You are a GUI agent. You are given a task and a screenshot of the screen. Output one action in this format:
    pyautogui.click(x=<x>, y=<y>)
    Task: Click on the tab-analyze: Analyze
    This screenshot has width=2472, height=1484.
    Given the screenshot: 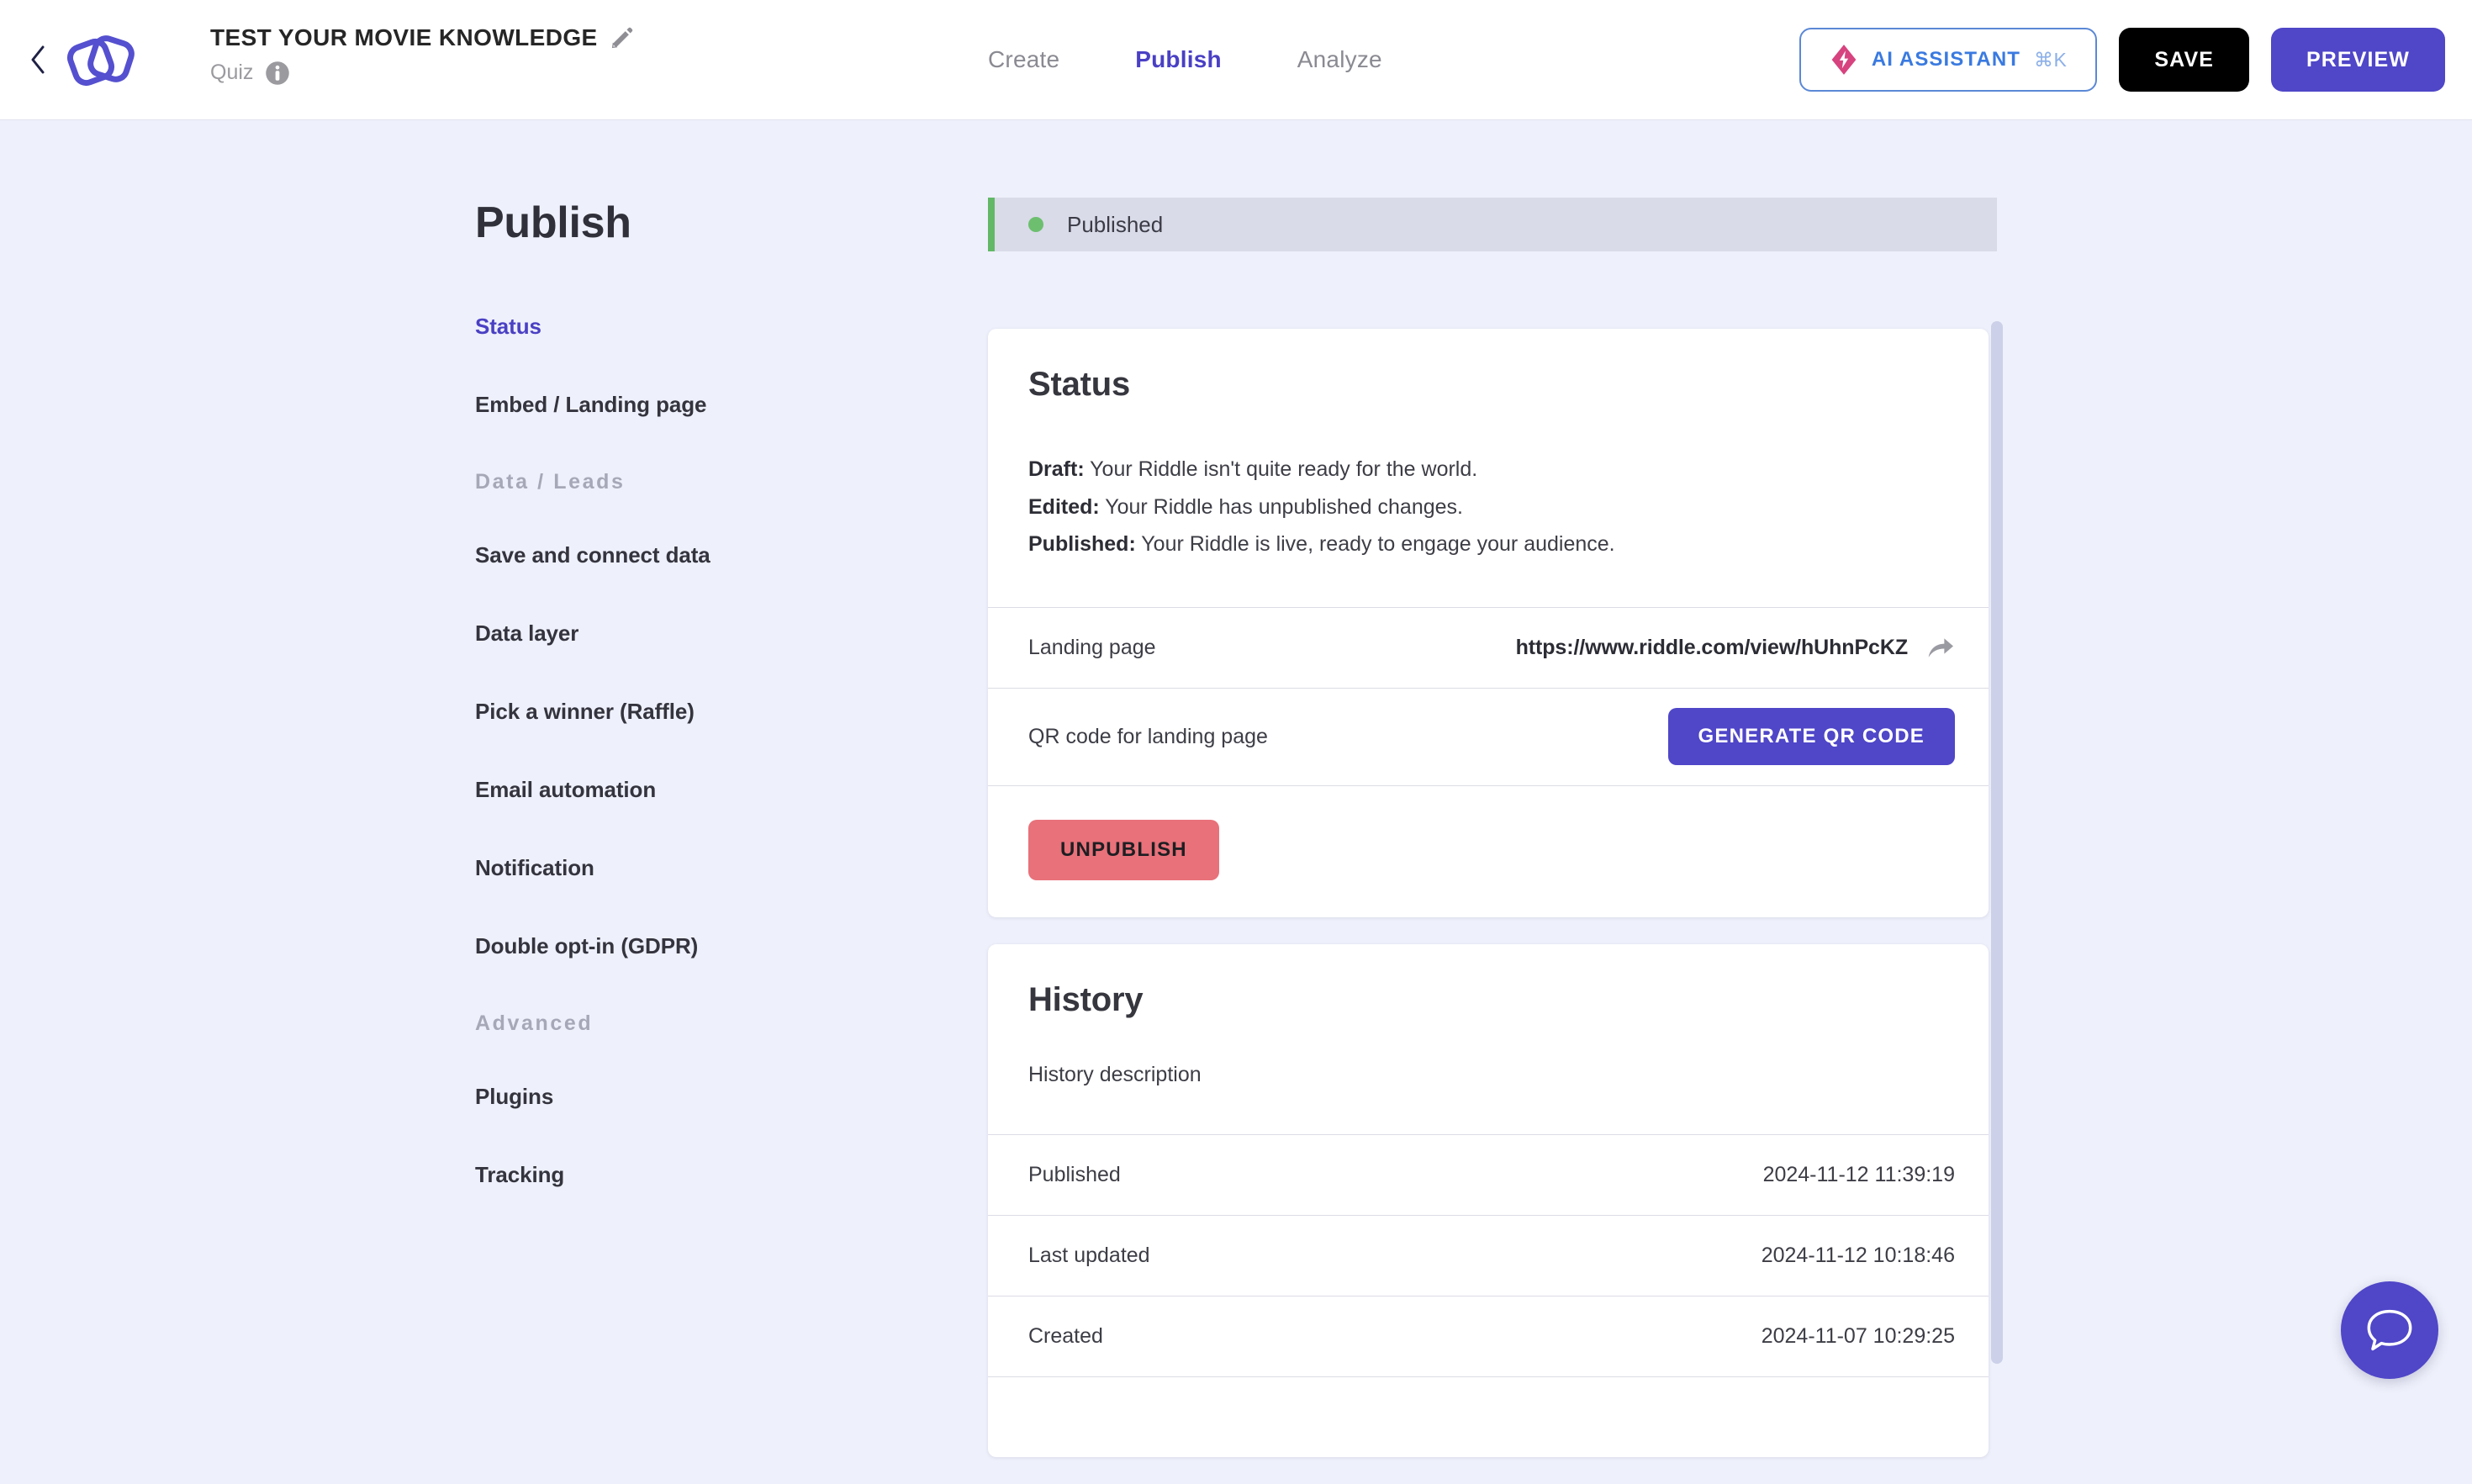 What is the action you would take?
    pyautogui.click(x=1339, y=60)
    